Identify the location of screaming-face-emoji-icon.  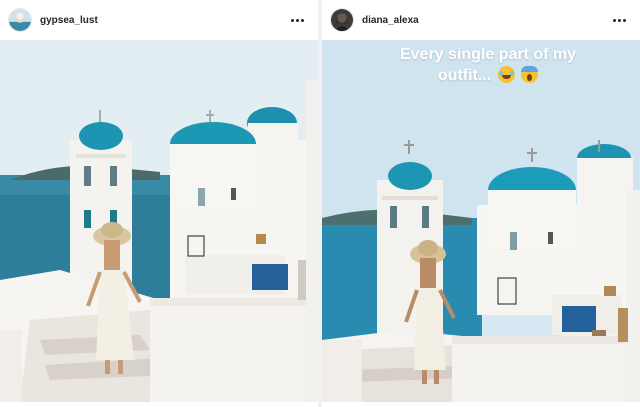
(530, 74).